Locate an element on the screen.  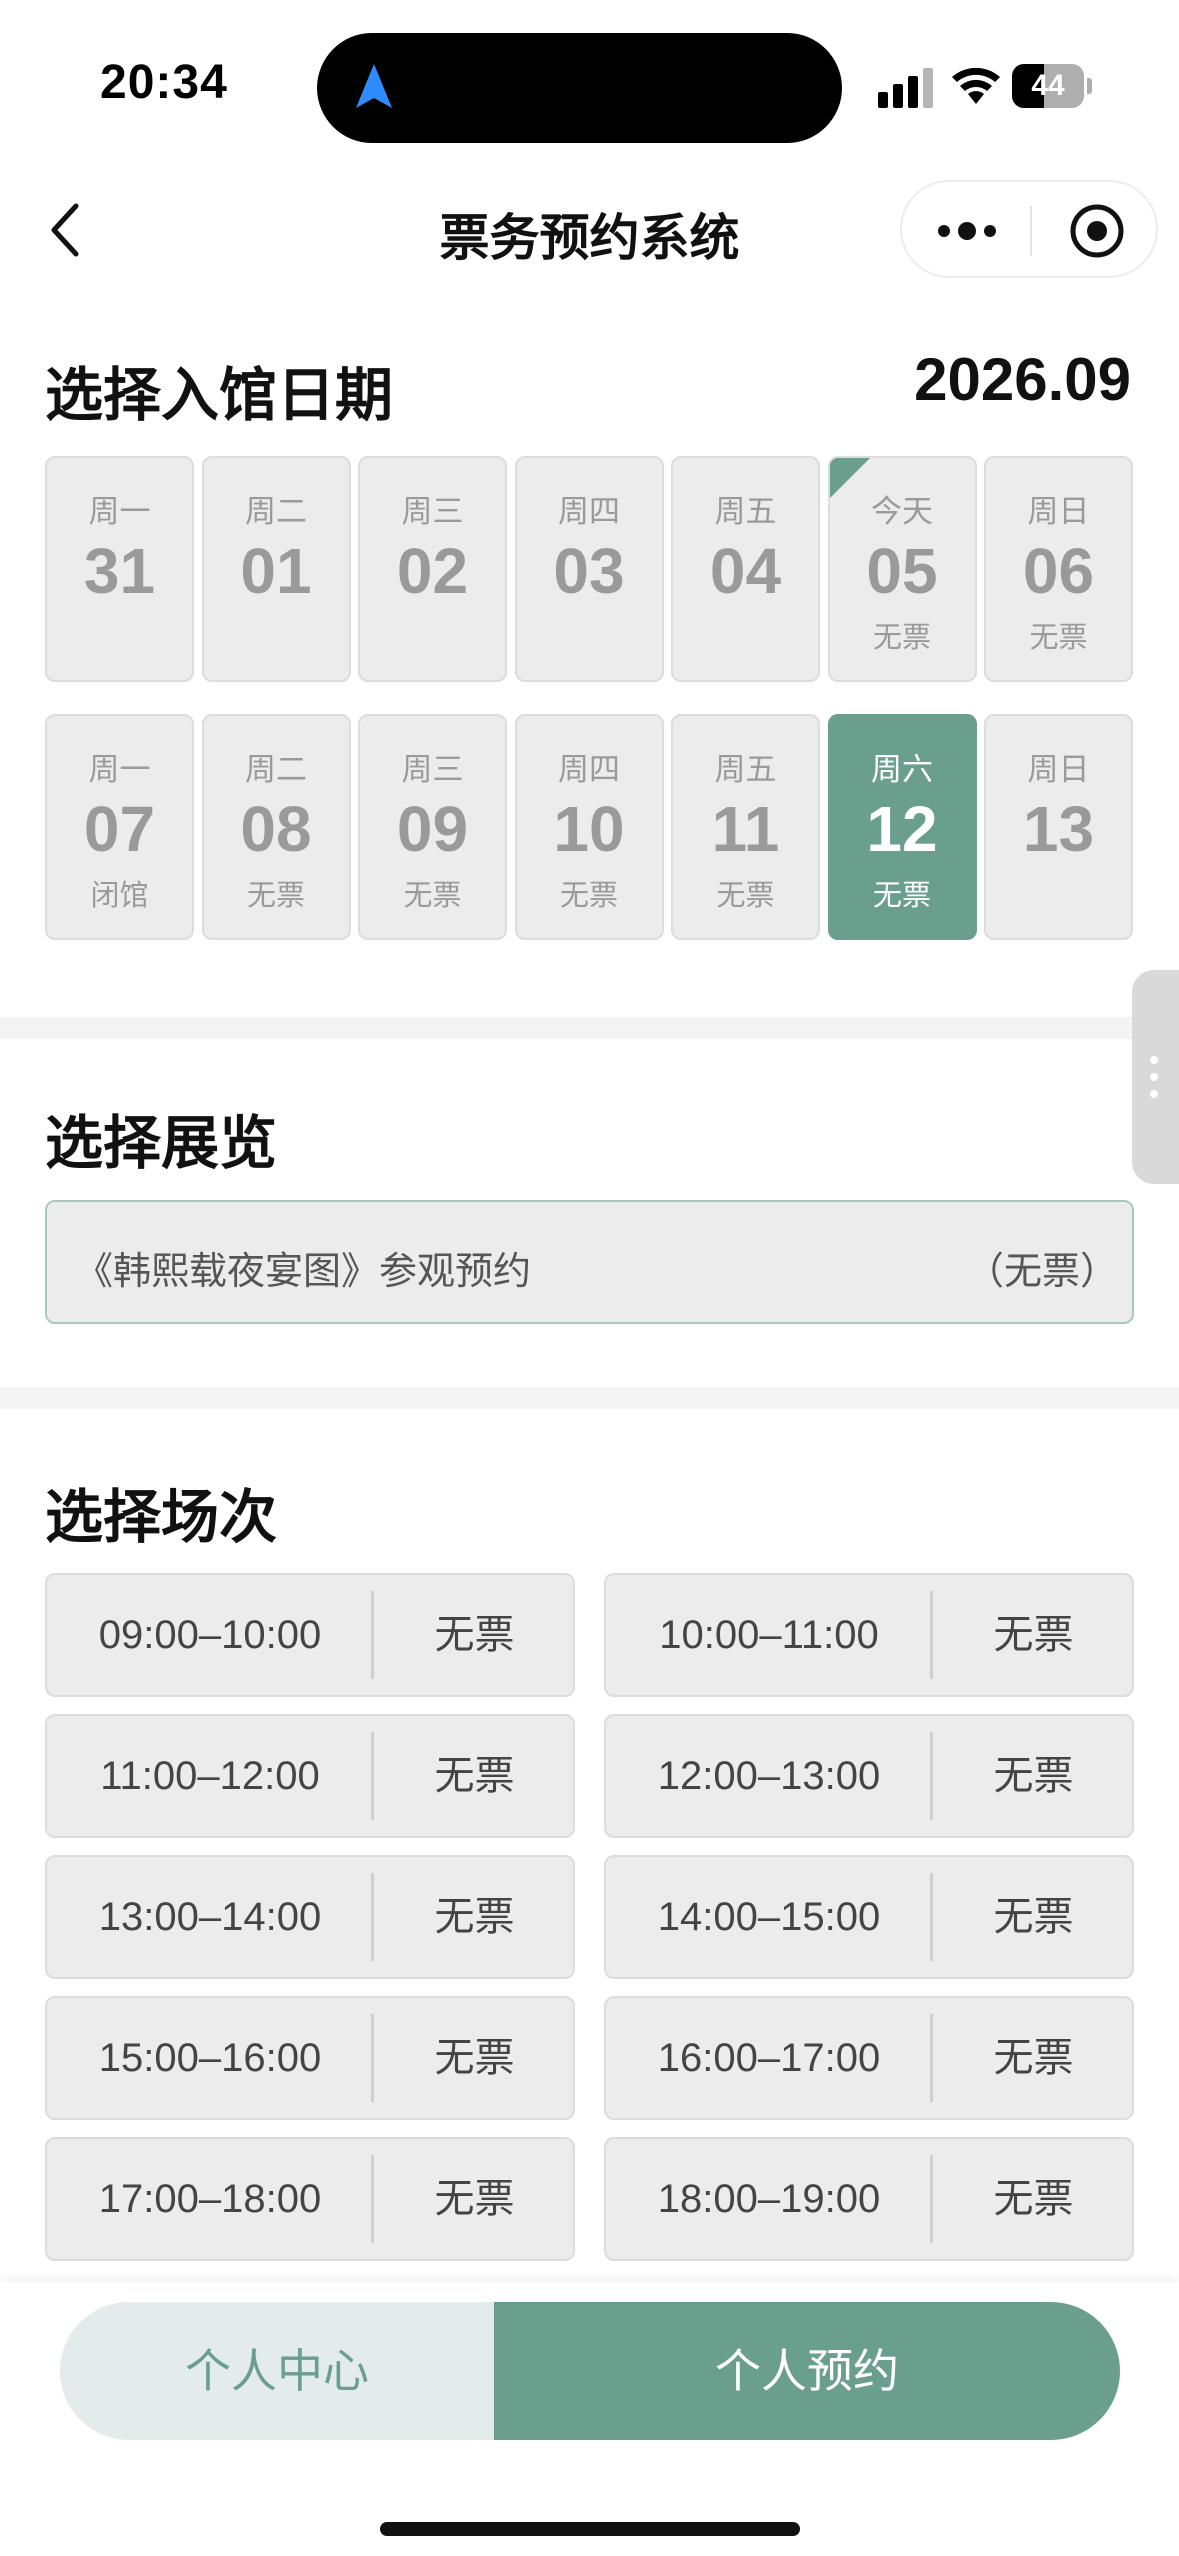
date-day-number: 02 is located at coordinates (432, 571).